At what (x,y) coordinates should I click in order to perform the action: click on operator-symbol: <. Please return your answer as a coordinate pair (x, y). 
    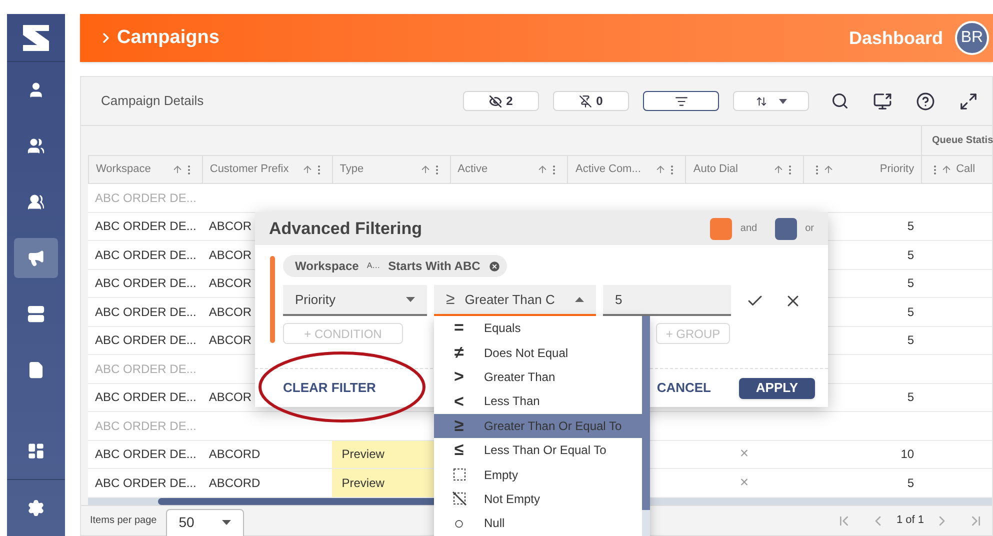
    Looking at the image, I should click on (459, 401).